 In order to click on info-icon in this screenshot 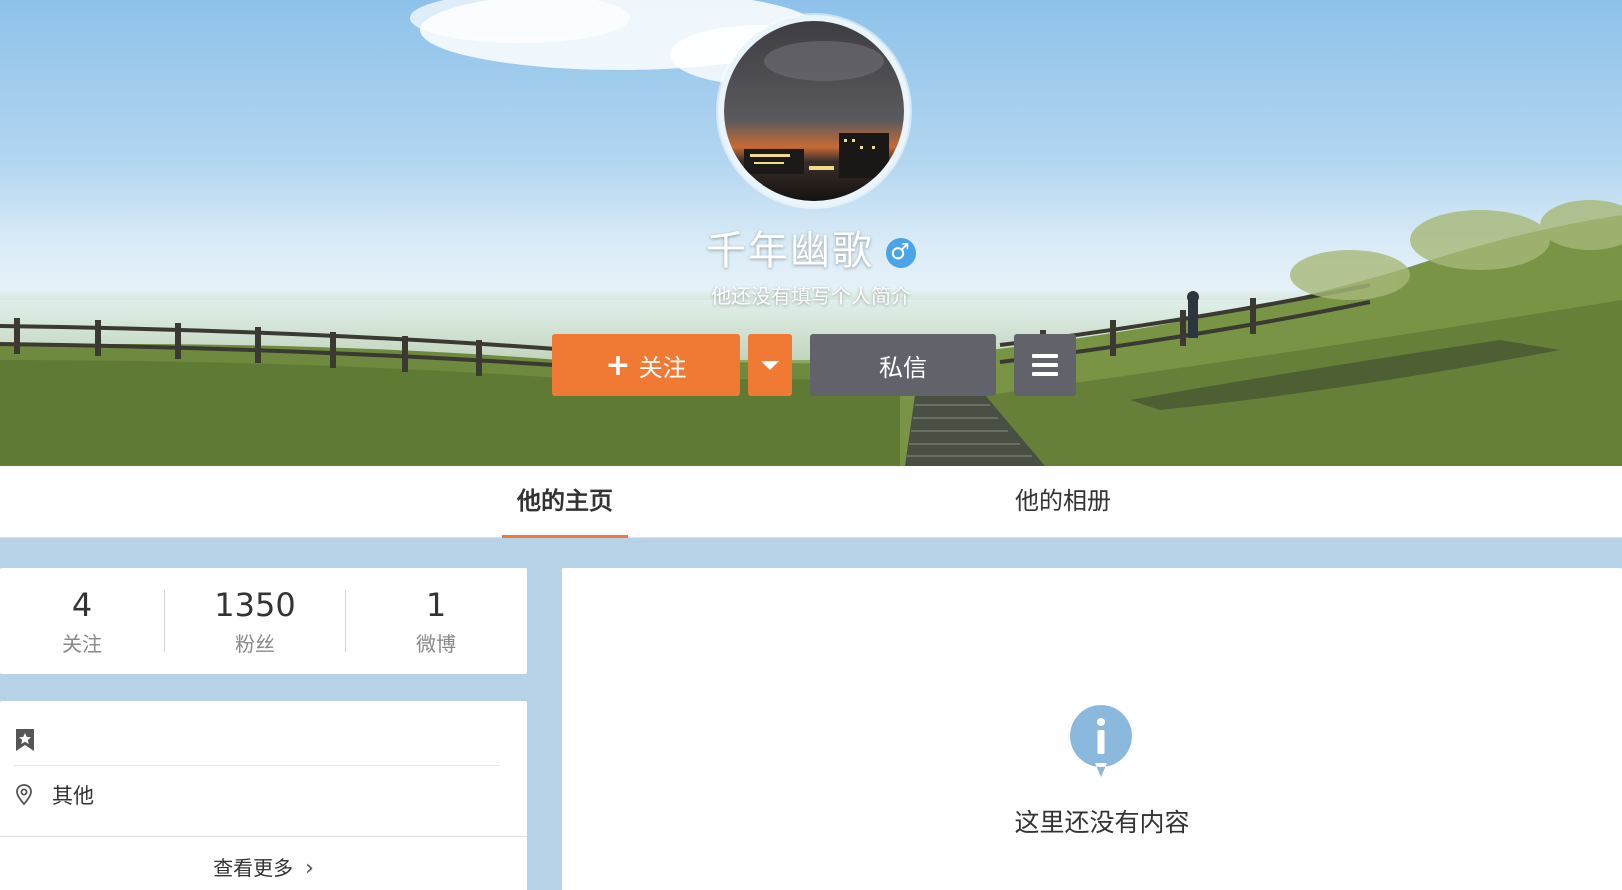, I will do `click(1100, 741)`.